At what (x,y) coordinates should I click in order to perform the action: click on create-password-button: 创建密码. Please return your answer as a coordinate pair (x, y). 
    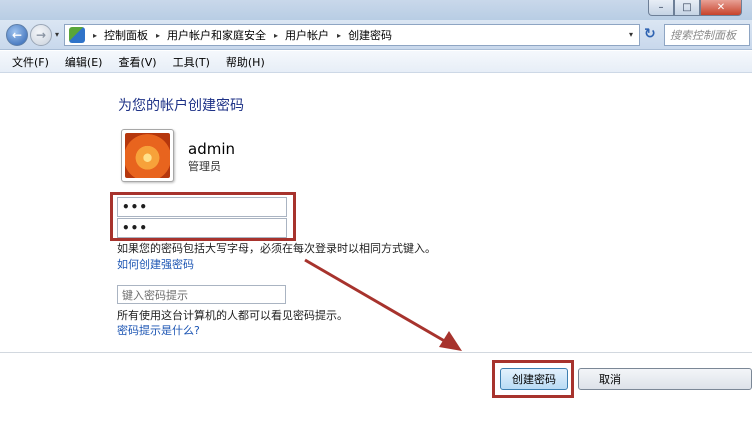
    Looking at the image, I should click on (534, 379).